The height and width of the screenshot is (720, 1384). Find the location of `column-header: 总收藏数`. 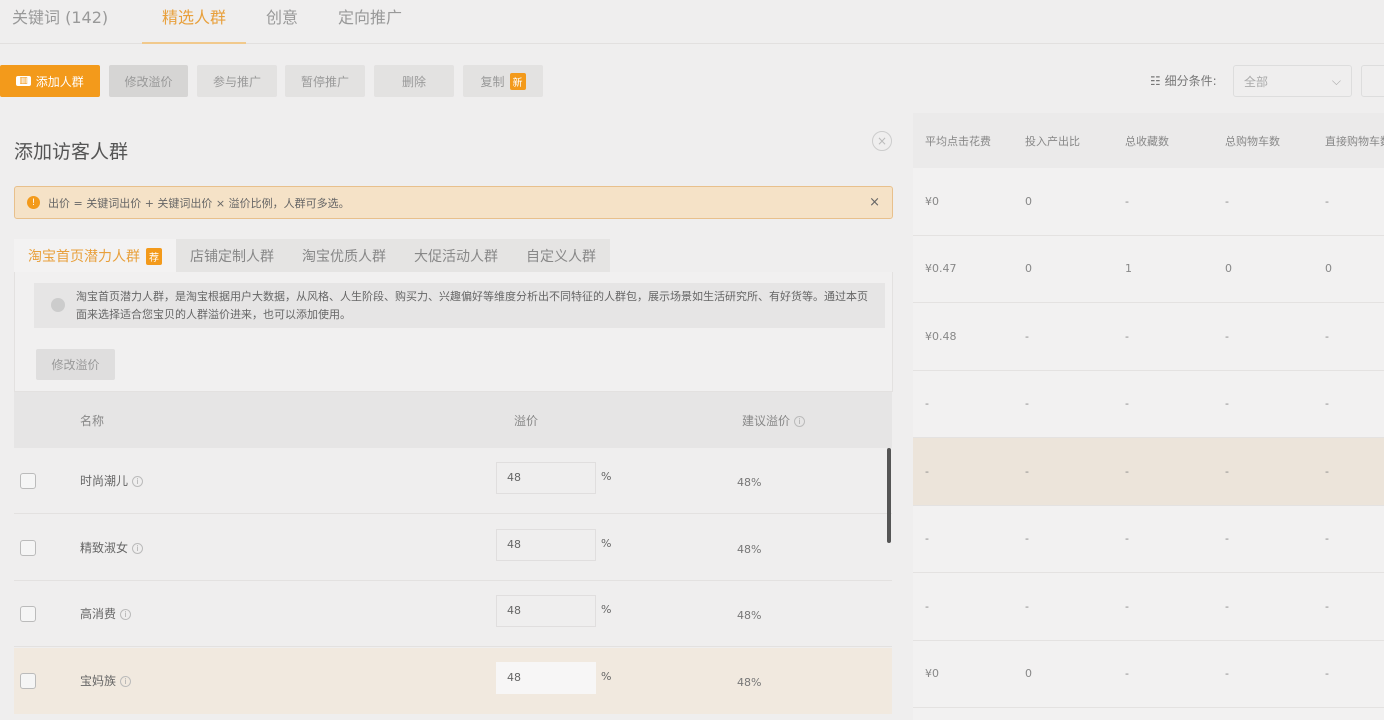

column-header: 总收藏数 is located at coordinates (1163, 141).